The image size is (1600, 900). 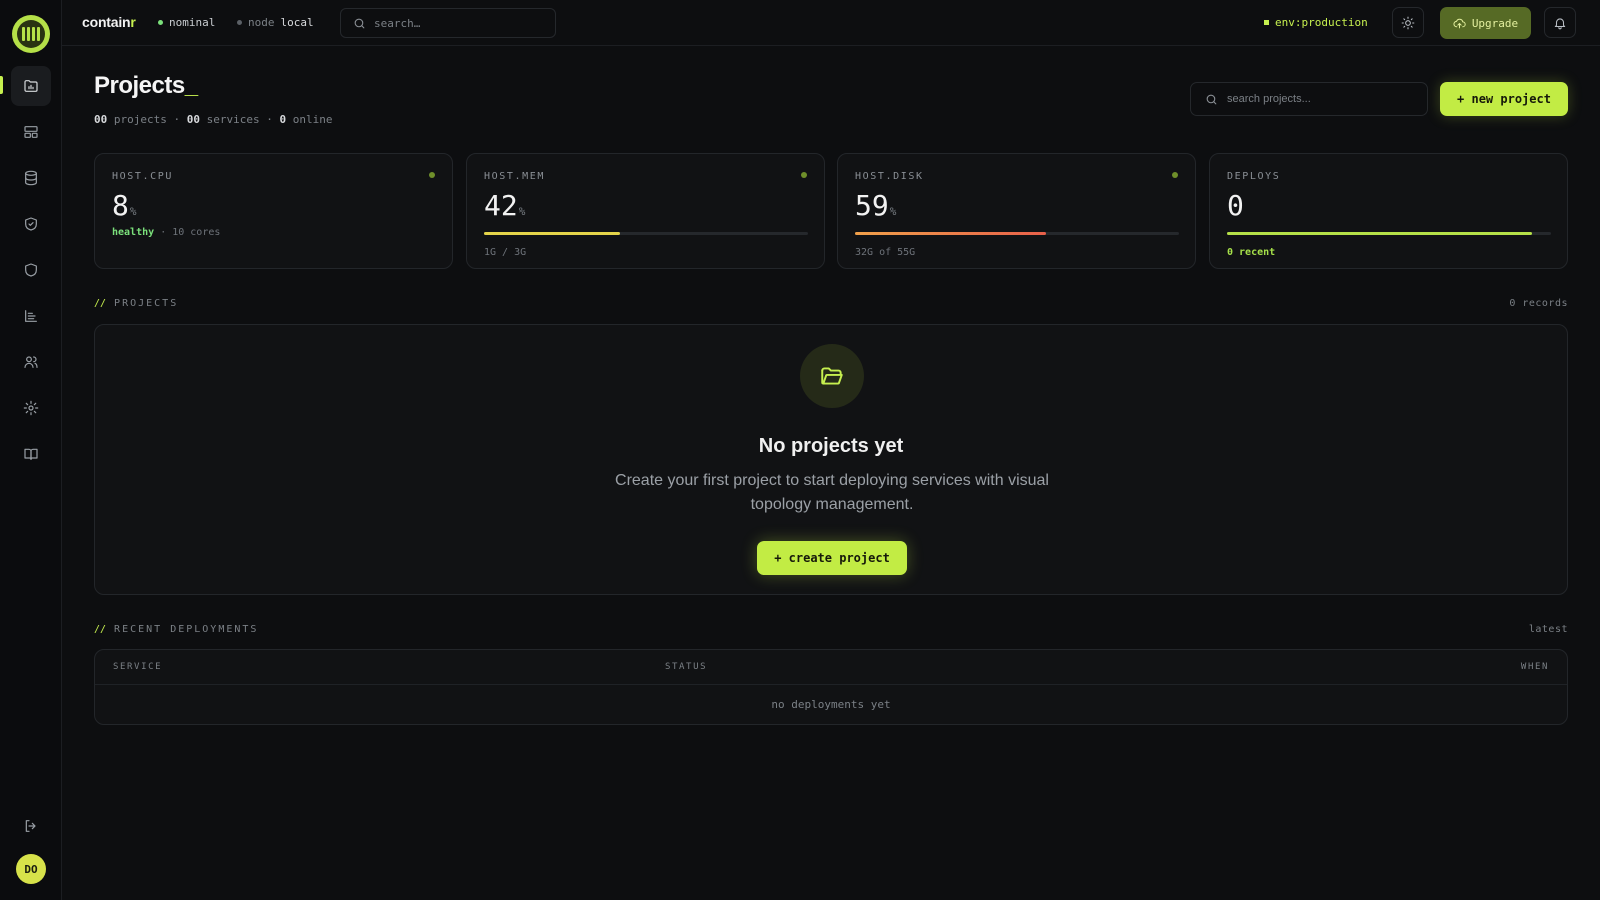 What do you see at coordinates (831, 446) in the screenshot?
I see `empty-title: No projects yet` at bounding box center [831, 446].